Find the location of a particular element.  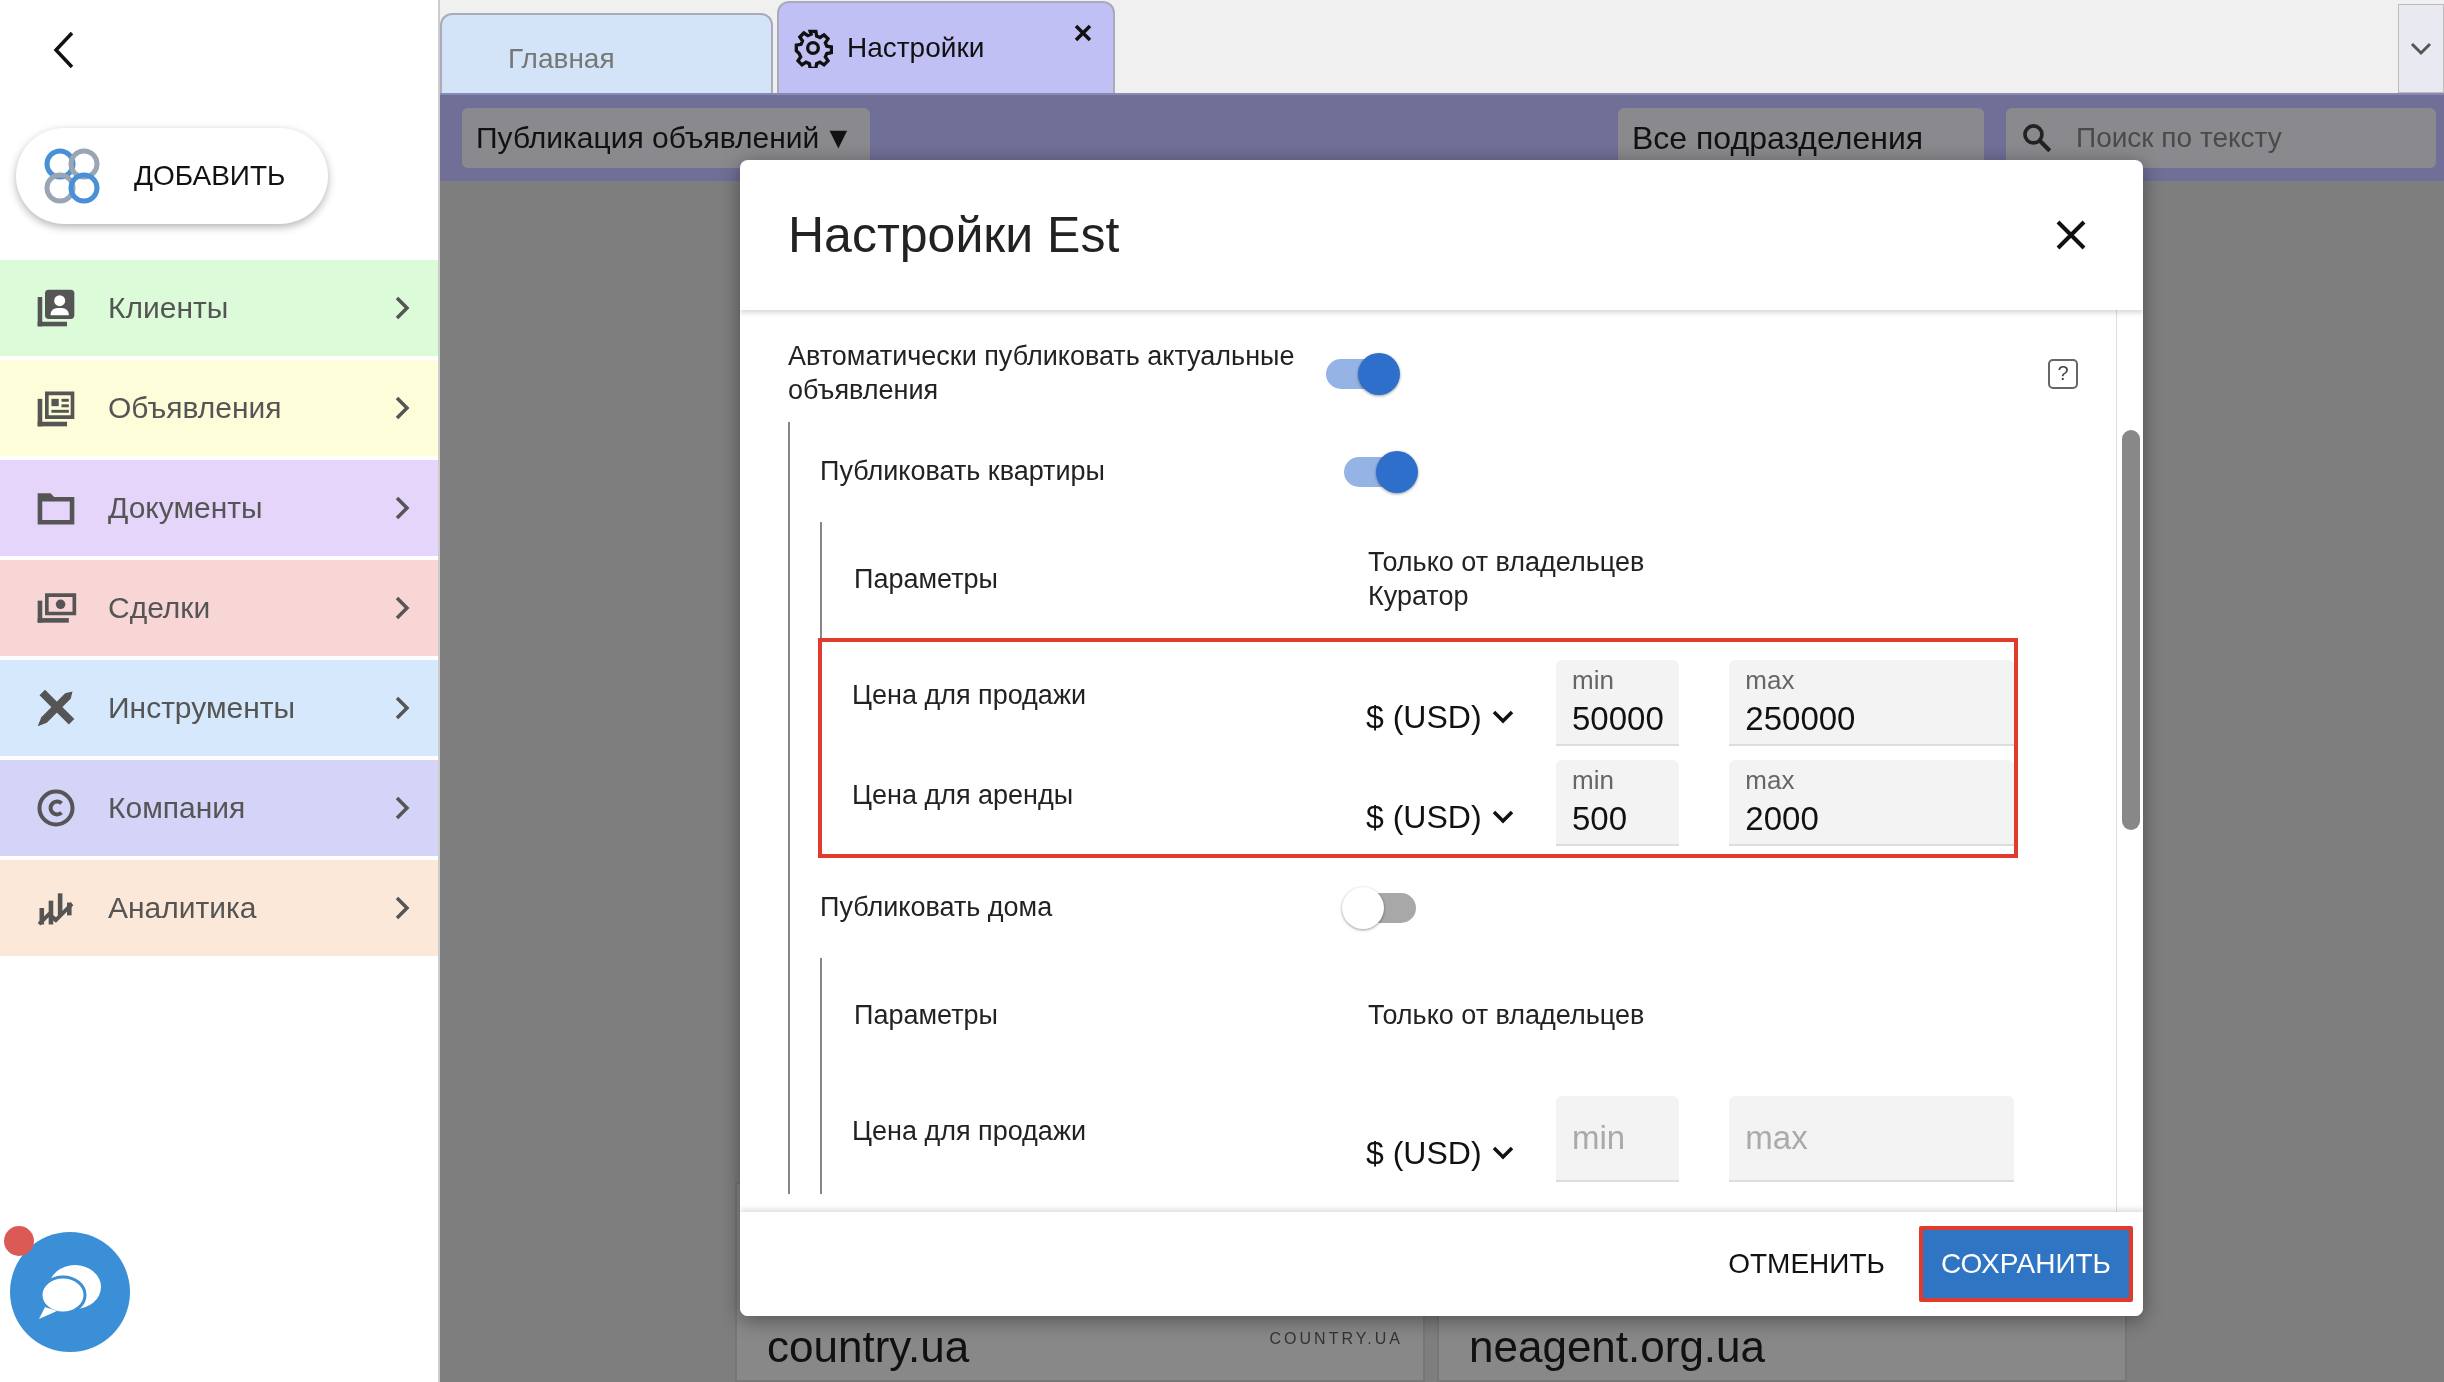

sidebar-item: Клиенты is located at coordinates (219, 308).